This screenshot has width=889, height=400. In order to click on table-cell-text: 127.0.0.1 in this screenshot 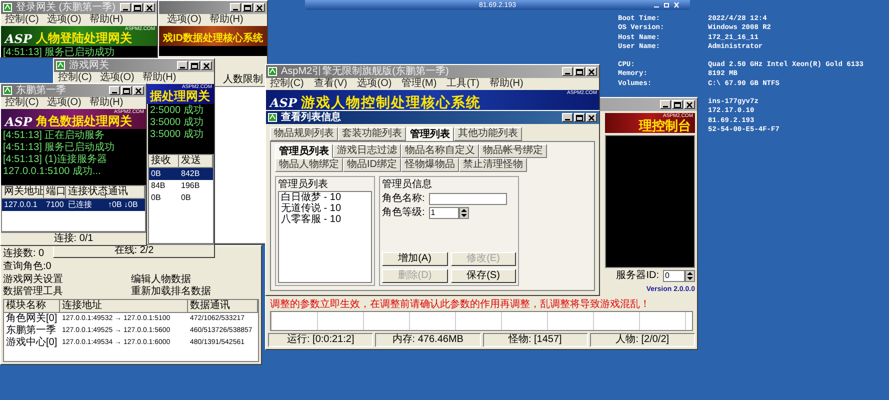, I will do `click(20, 205)`.